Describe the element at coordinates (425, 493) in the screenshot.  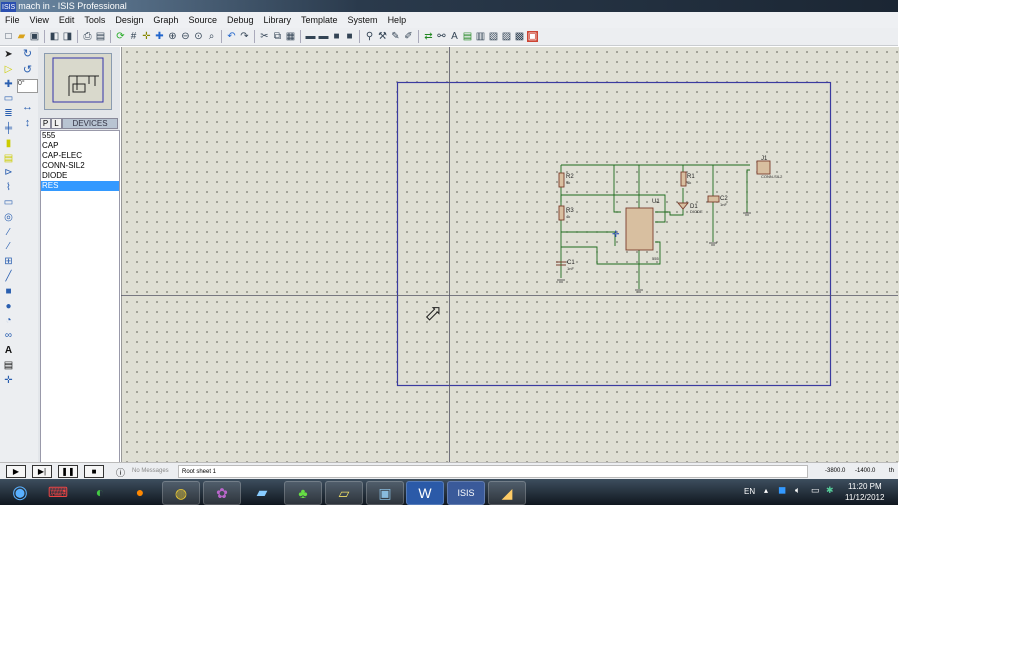
I see `taskbar-app-word: W` at that location.